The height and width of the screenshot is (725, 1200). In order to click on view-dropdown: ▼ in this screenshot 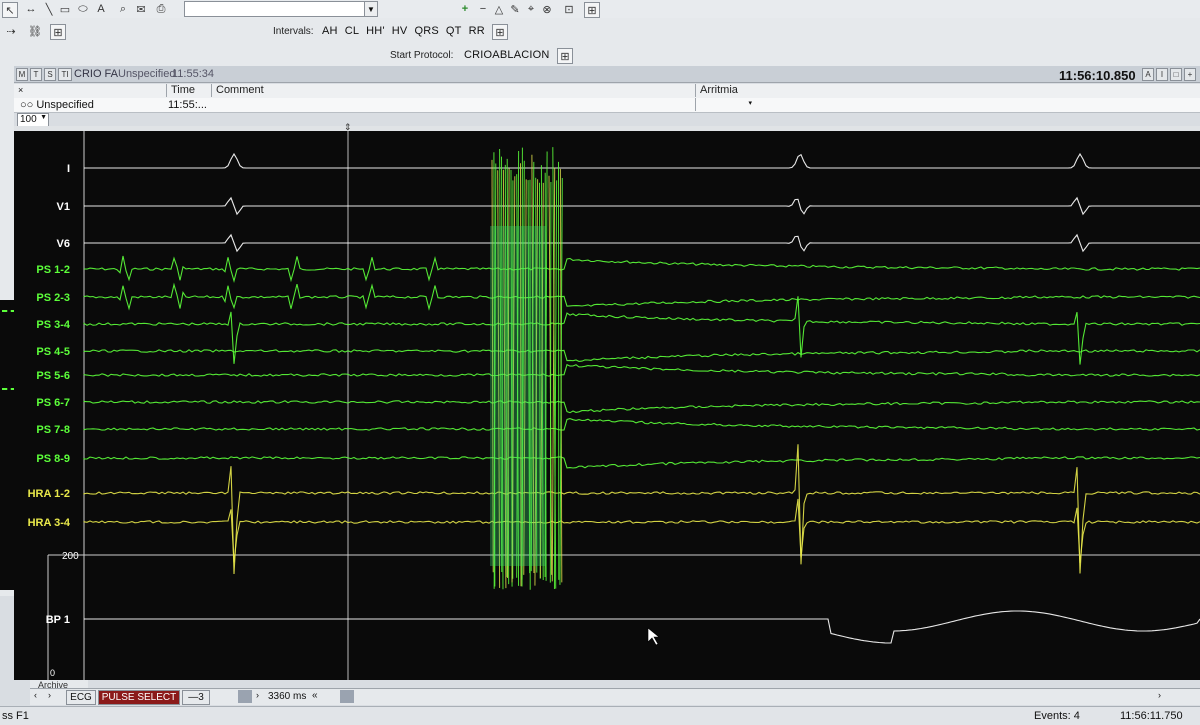, I will do `click(281, 9)`.